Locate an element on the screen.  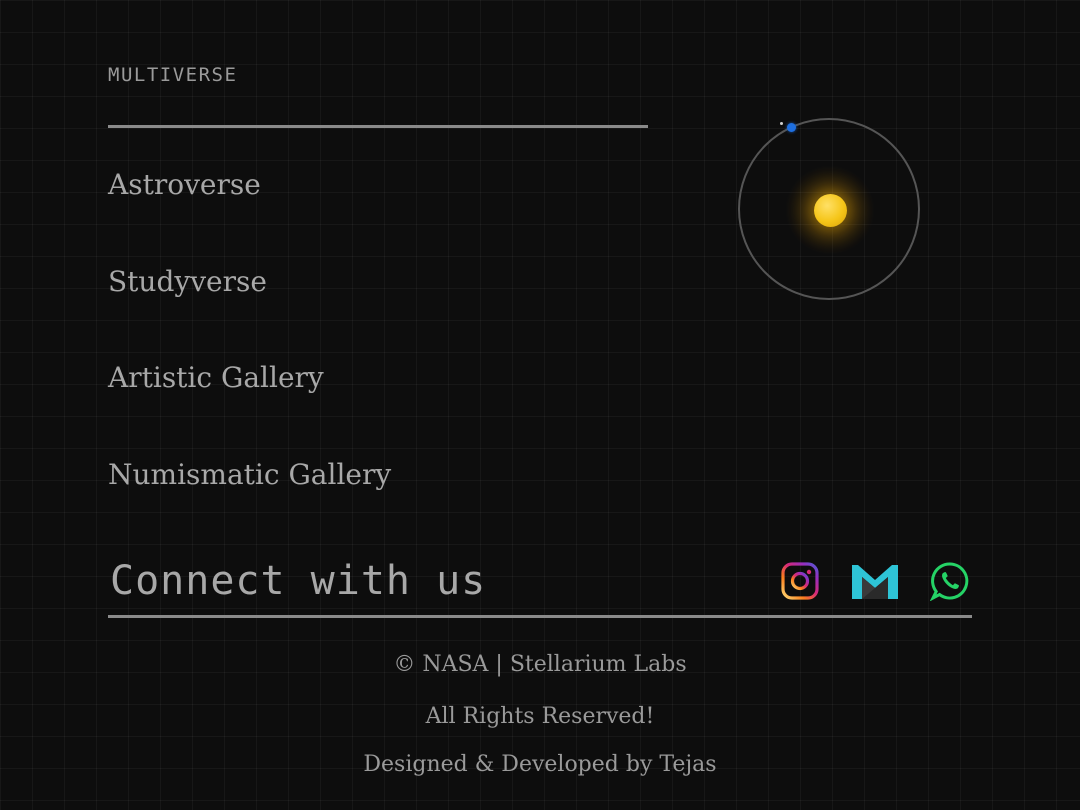
credit-text: Designed & Developed by Tejas is located at coordinates (540, 764).